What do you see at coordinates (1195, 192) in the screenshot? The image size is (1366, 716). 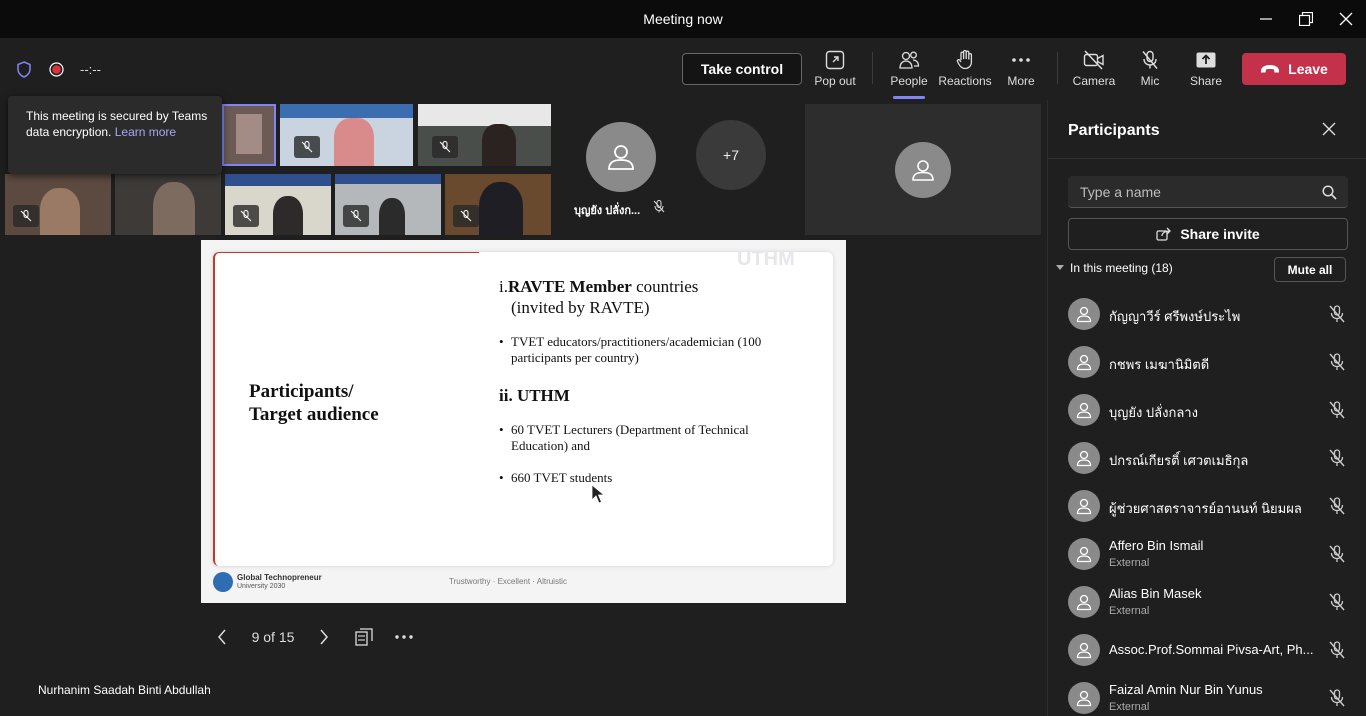 I see `search-input` at bounding box center [1195, 192].